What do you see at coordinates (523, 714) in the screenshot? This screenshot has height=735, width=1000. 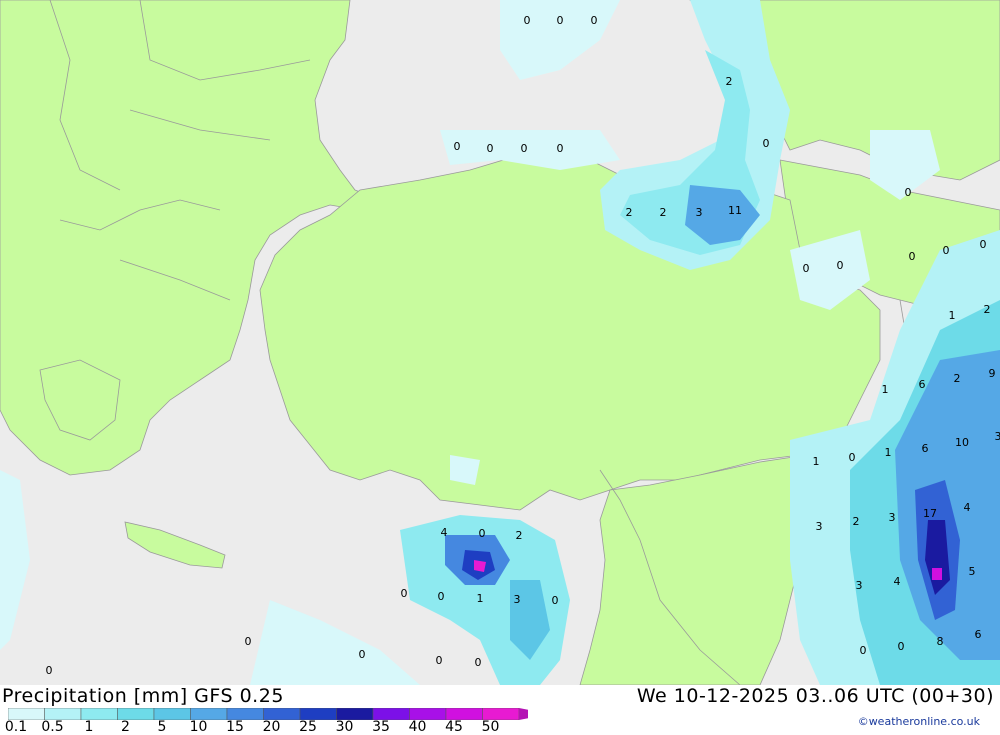 I see `legend-arrow` at bounding box center [523, 714].